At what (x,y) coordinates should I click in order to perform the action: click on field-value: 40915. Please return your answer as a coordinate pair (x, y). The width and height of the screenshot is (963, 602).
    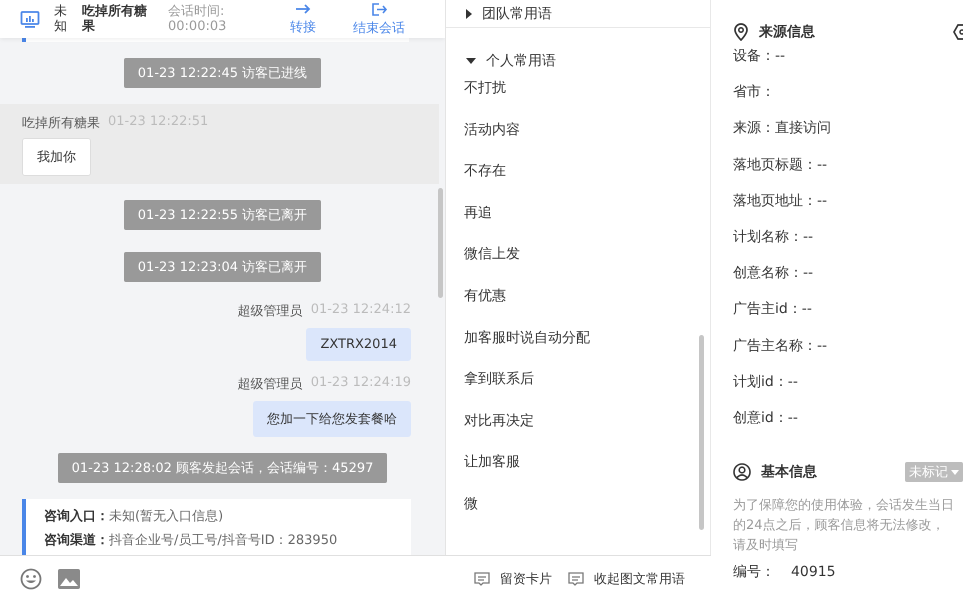
    Looking at the image, I should click on (813, 572).